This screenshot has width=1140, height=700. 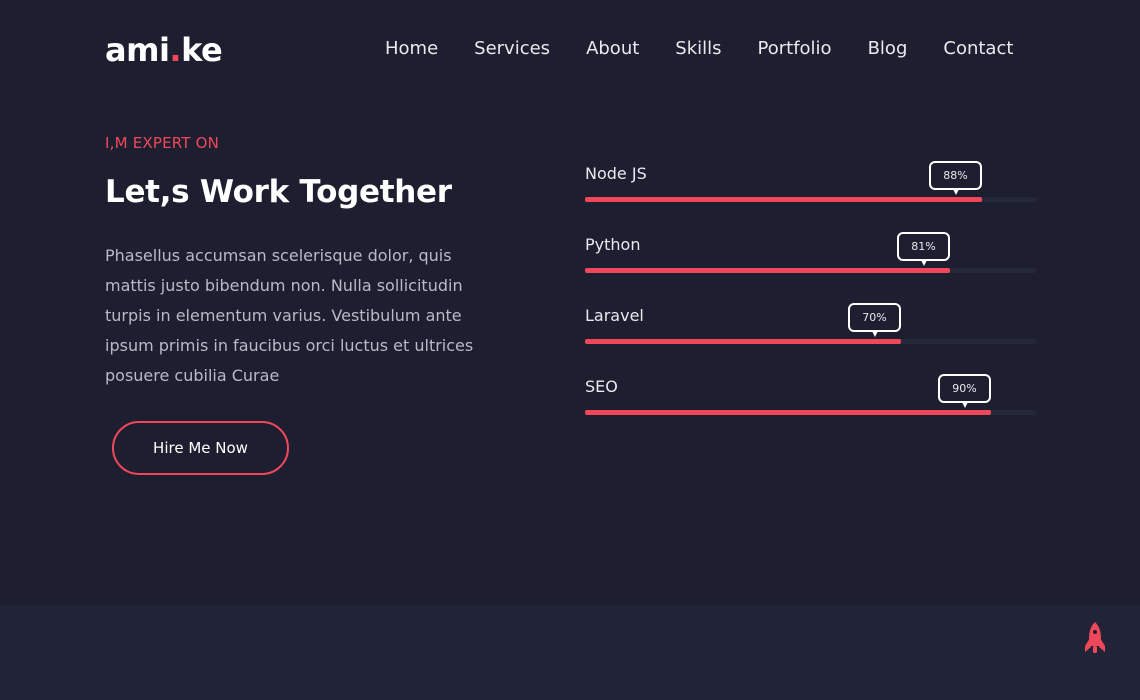 I want to click on logo-main: ami, so click(x=137, y=50).